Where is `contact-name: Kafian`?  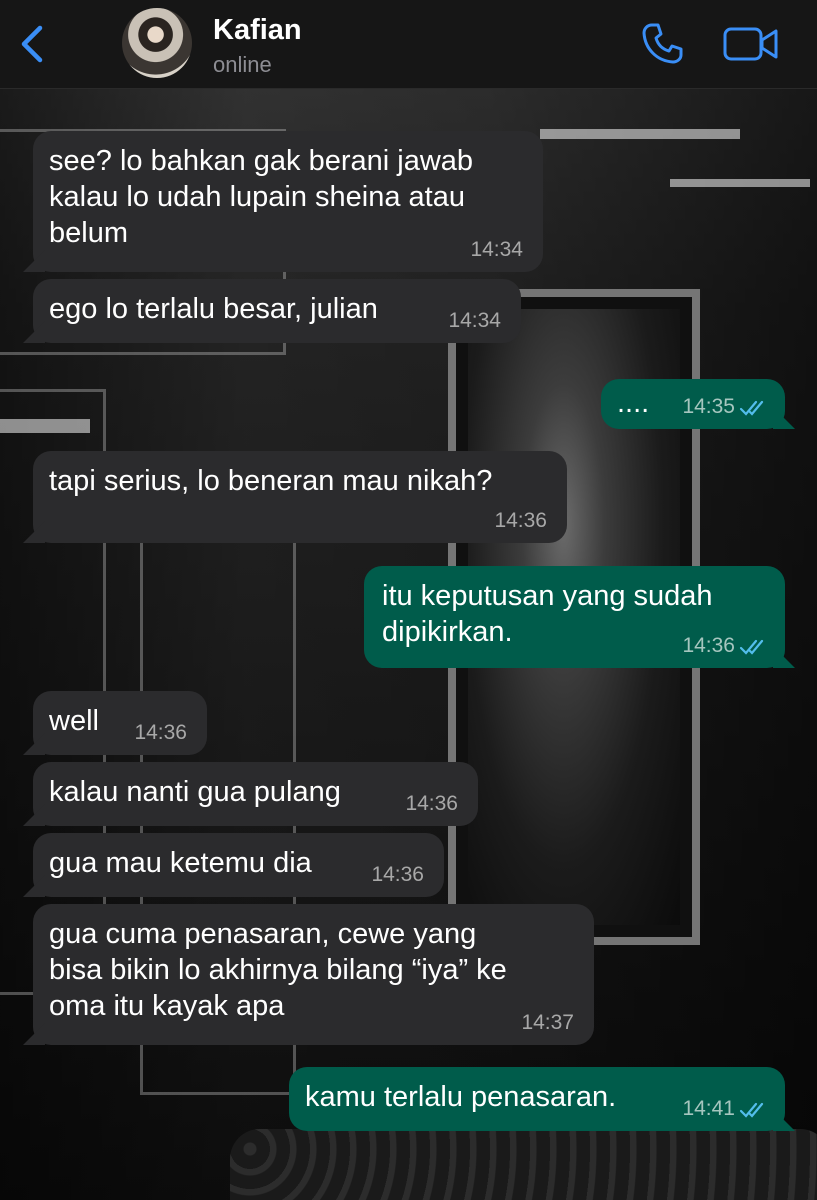
contact-name: Kafian is located at coordinates (257, 30).